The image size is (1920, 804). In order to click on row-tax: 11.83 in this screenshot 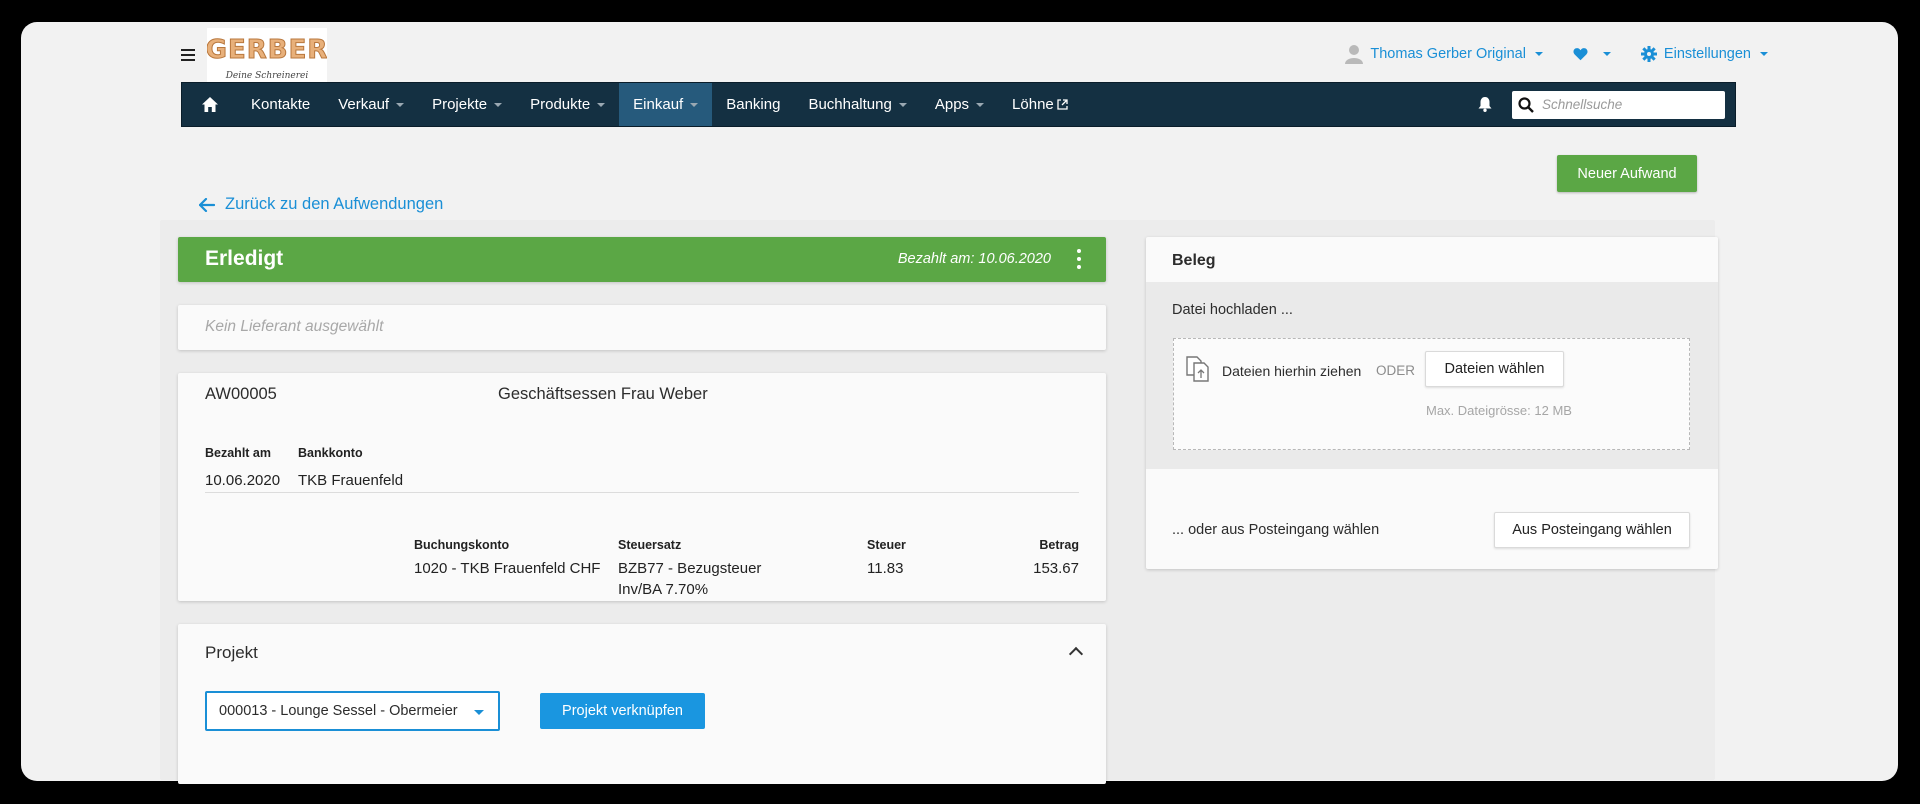, I will do `click(885, 568)`.